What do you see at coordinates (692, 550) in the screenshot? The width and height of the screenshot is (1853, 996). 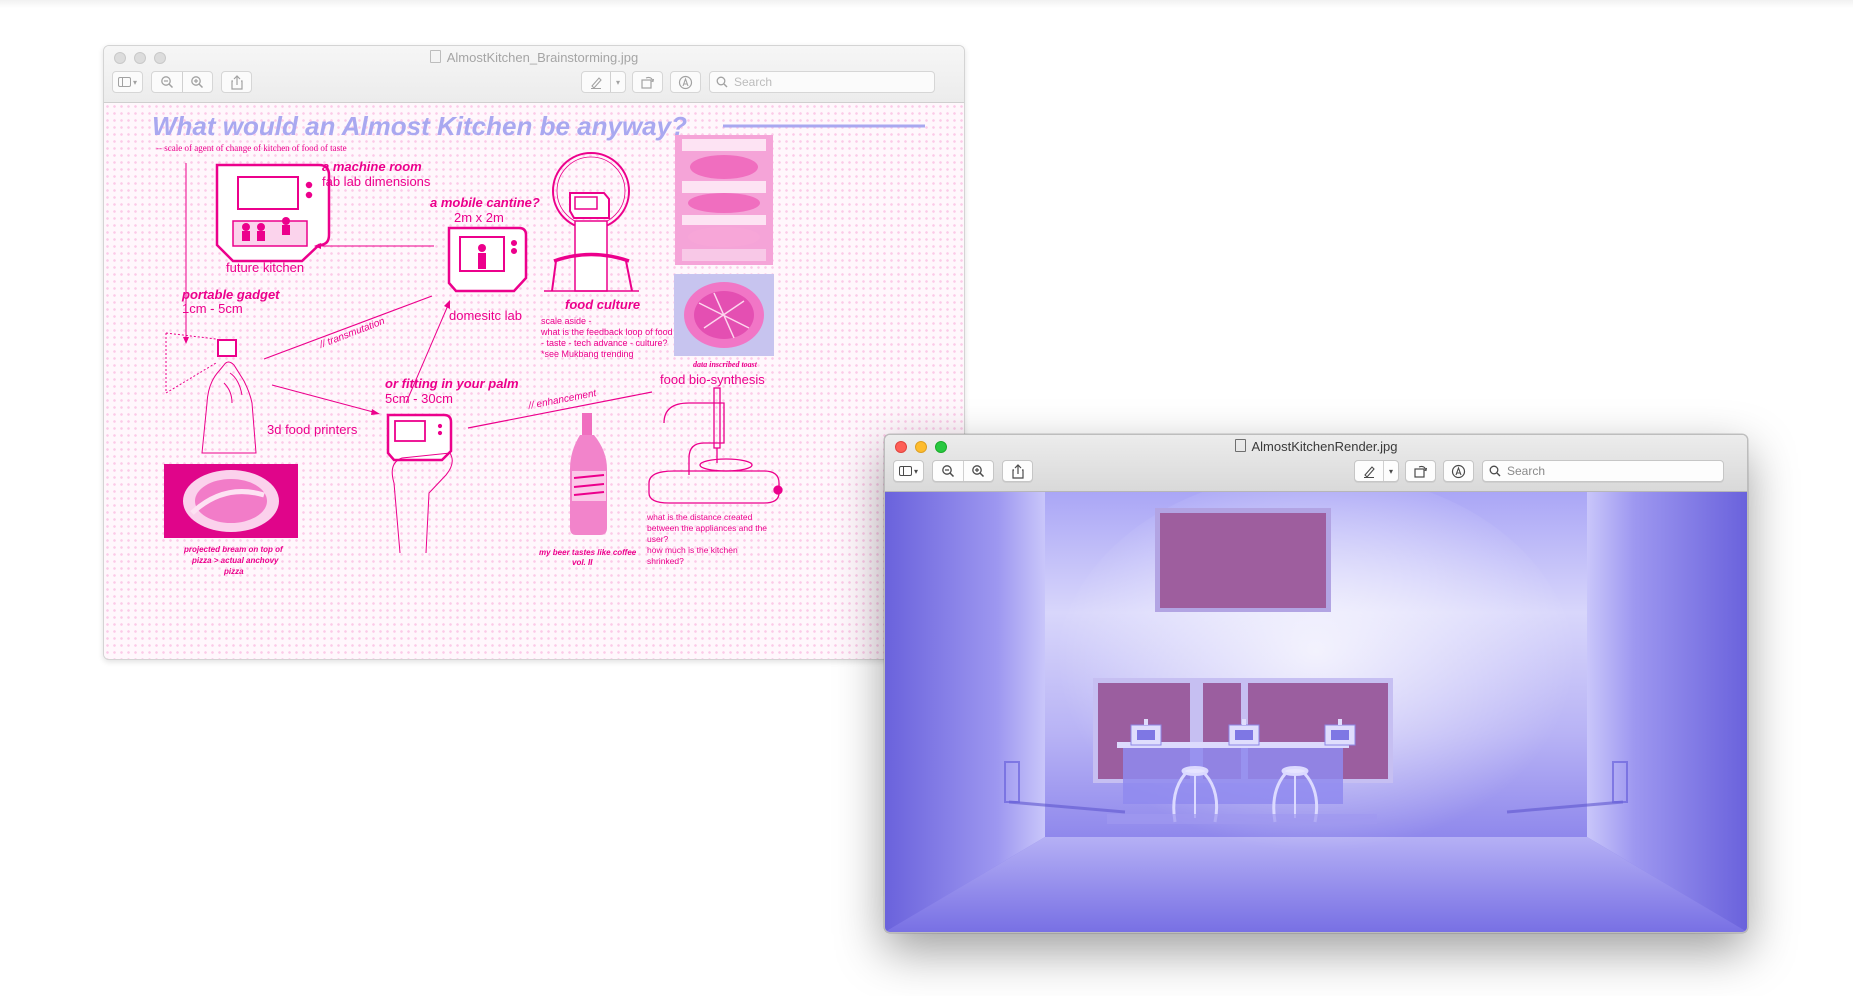 I see `note-line: how much is the kitchen` at bounding box center [692, 550].